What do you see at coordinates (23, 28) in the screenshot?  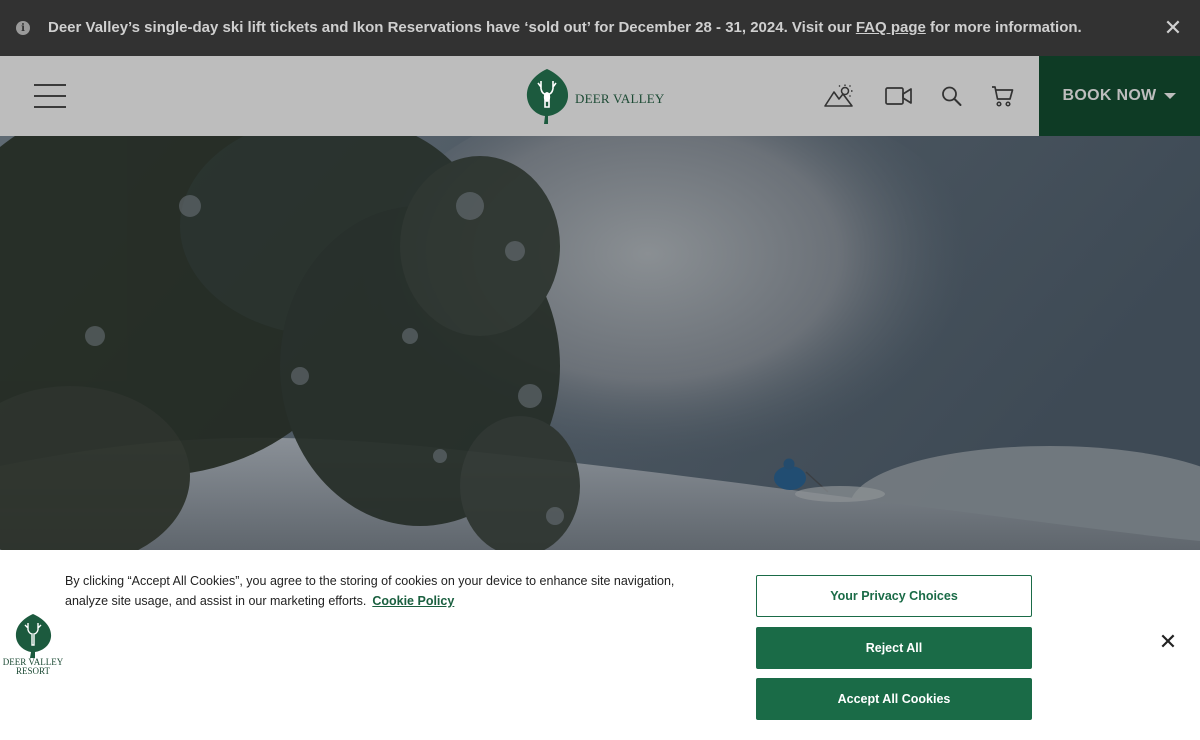 I see `info-icon: i` at bounding box center [23, 28].